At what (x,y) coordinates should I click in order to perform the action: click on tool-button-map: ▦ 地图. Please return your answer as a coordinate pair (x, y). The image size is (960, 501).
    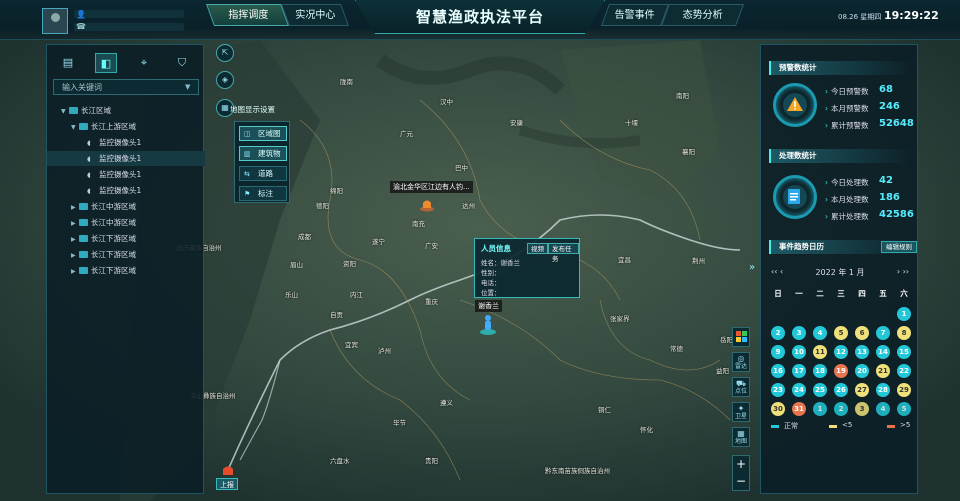
    Looking at the image, I should click on (741, 437).